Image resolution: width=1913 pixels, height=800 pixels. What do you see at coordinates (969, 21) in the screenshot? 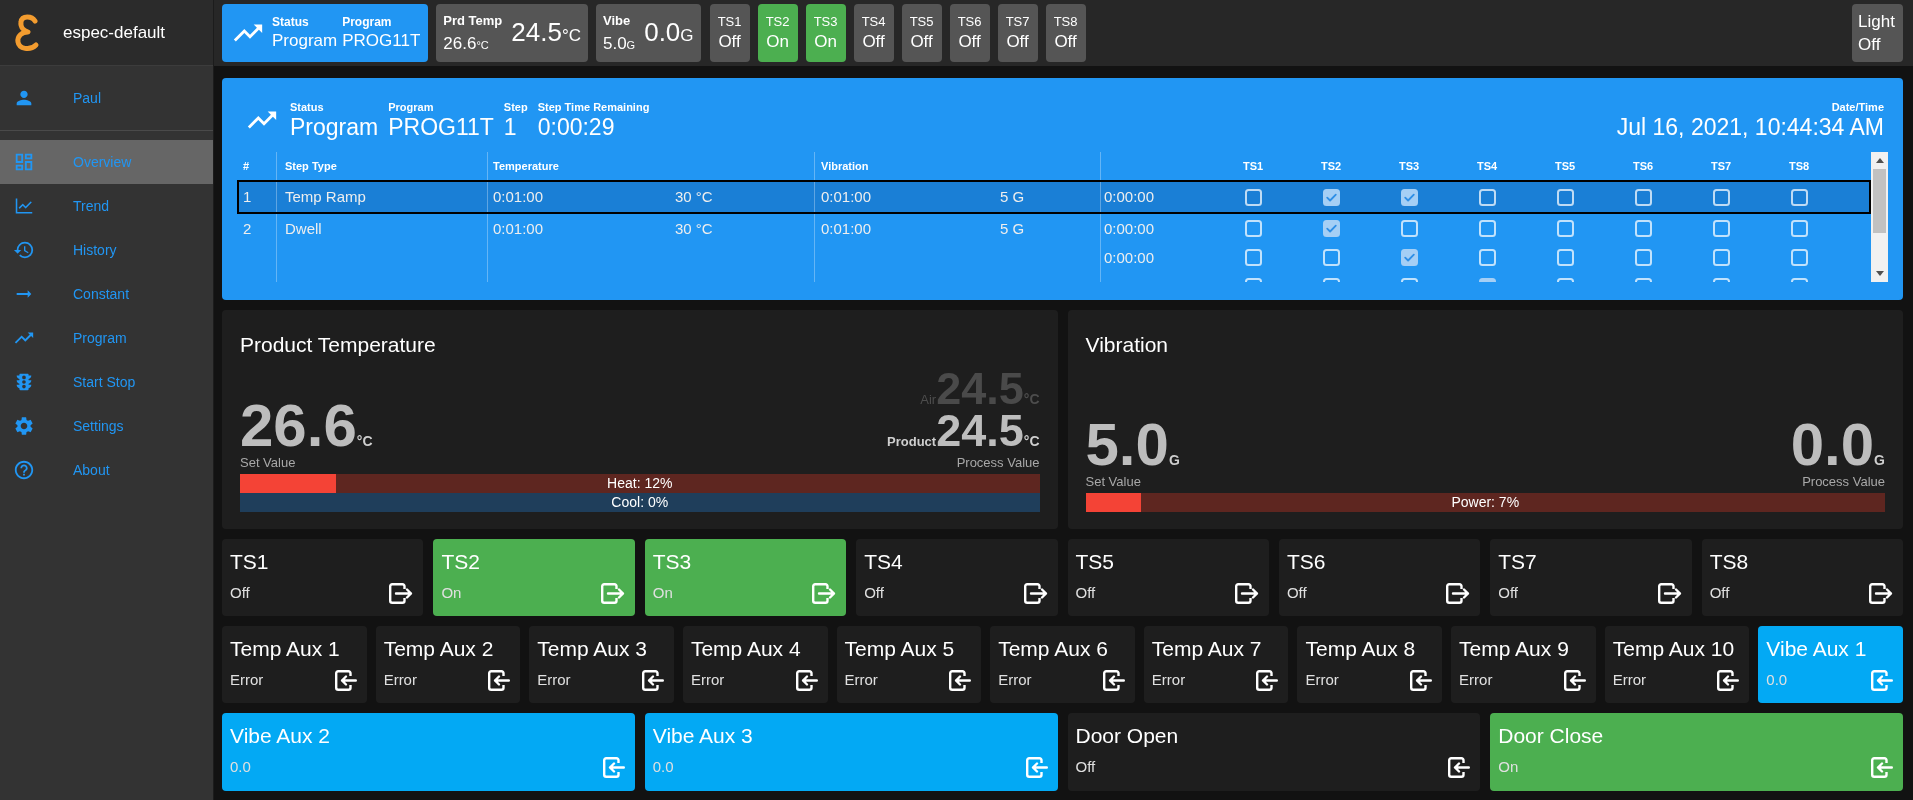
I see `tile-label: TS6` at bounding box center [969, 21].